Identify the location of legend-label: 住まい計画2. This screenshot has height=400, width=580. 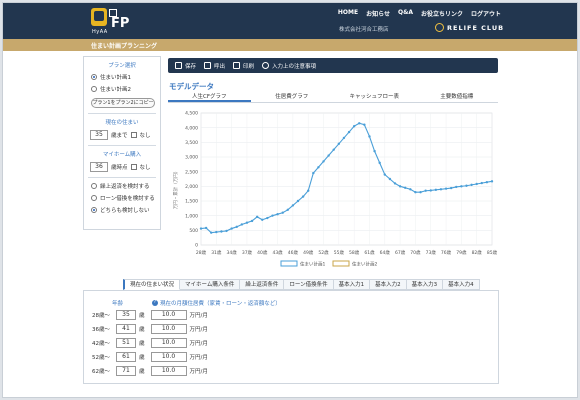
(364, 264).